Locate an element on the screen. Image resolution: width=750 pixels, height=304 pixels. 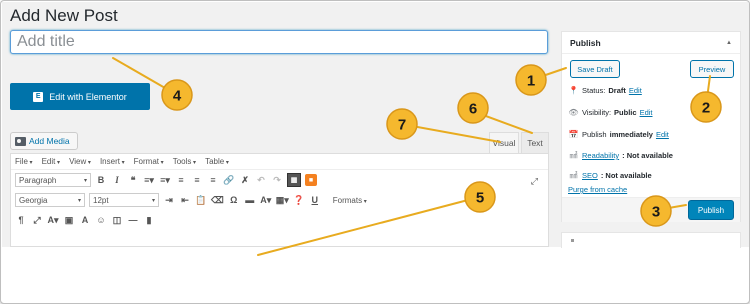
link-icon: 🔗 is located at coordinates (229, 180).